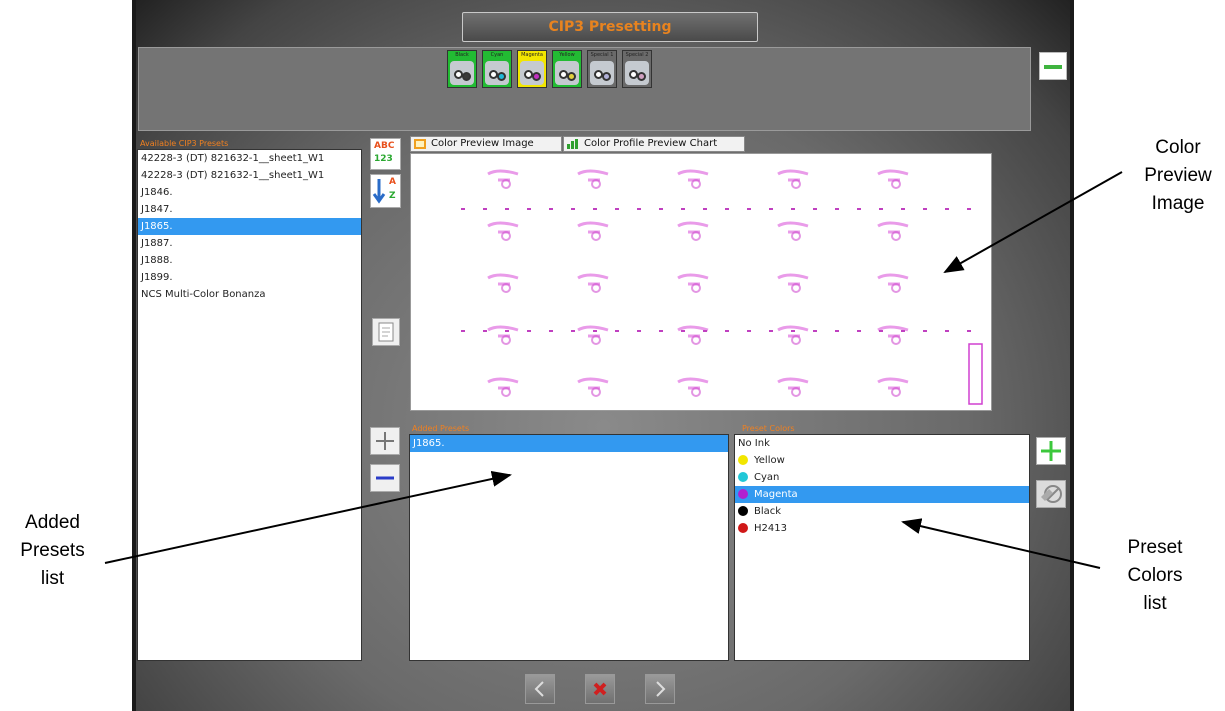 Image resolution: width=1225 pixels, height=711 pixels. I want to click on arrow-added-presets, so click(308, 517).